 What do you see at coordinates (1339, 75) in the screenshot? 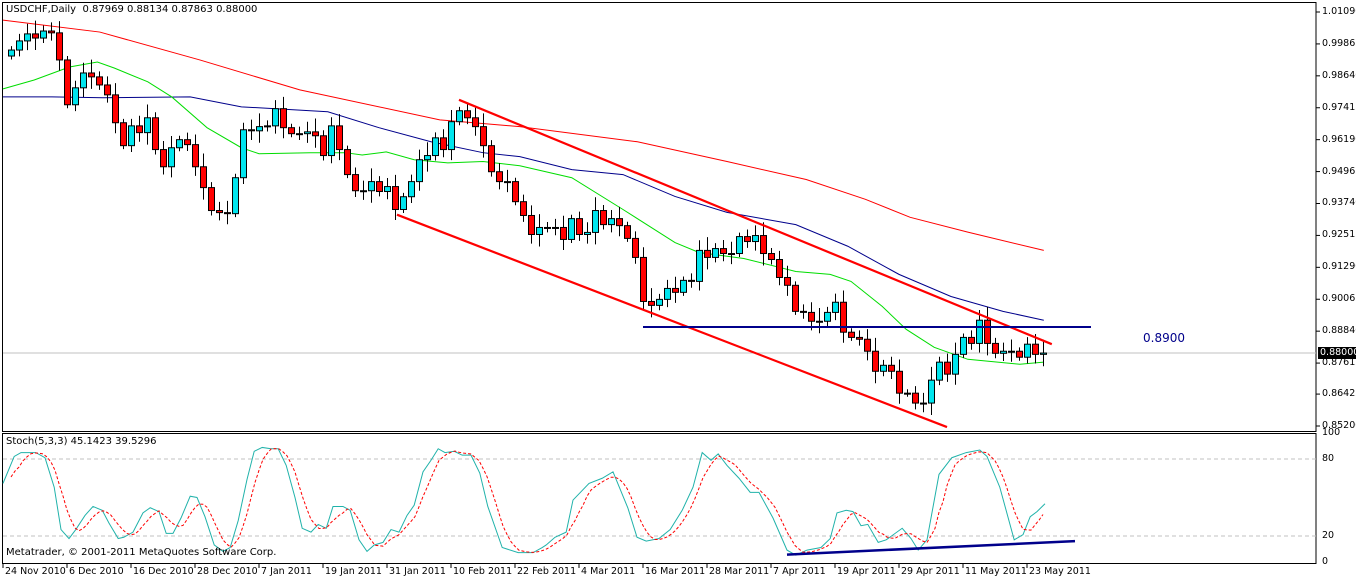
I see `price-tick-label: 0.98640` at bounding box center [1339, 75].